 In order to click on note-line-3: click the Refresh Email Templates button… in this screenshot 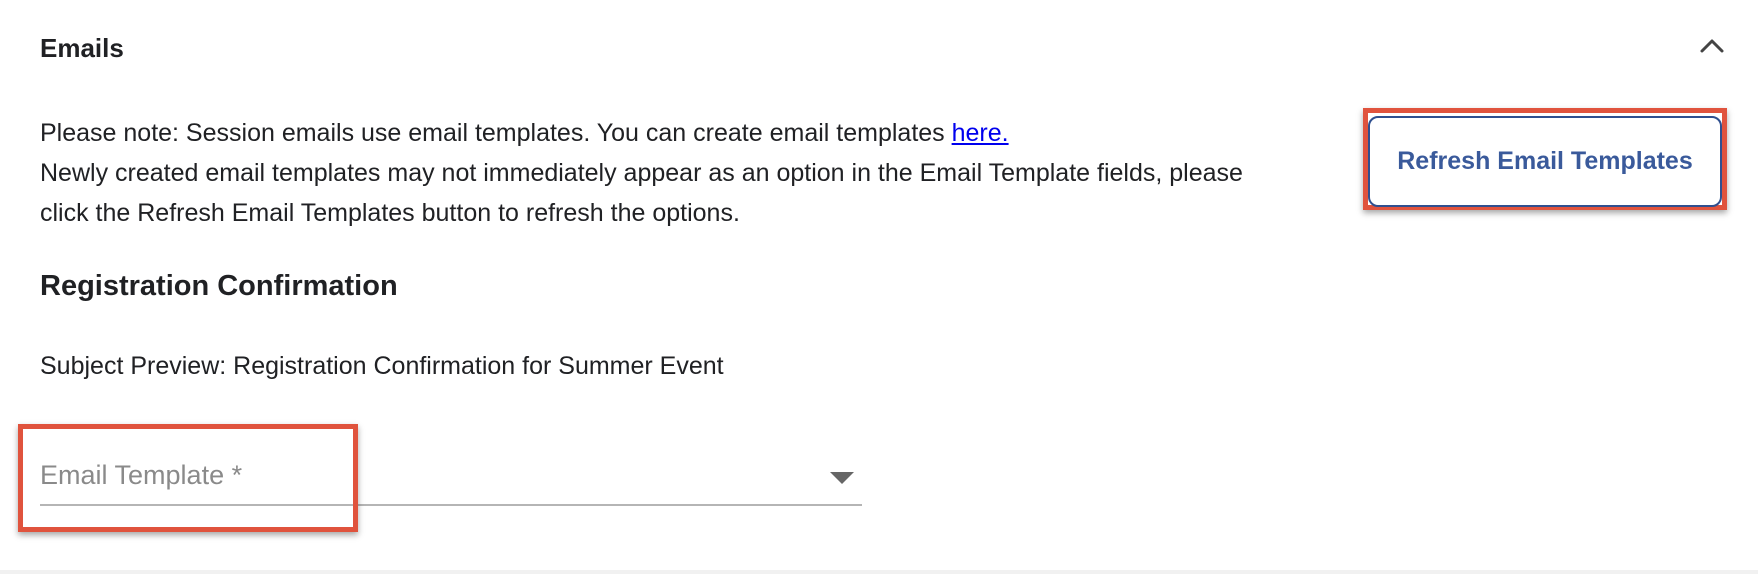, I will do `click(390, 213)`.